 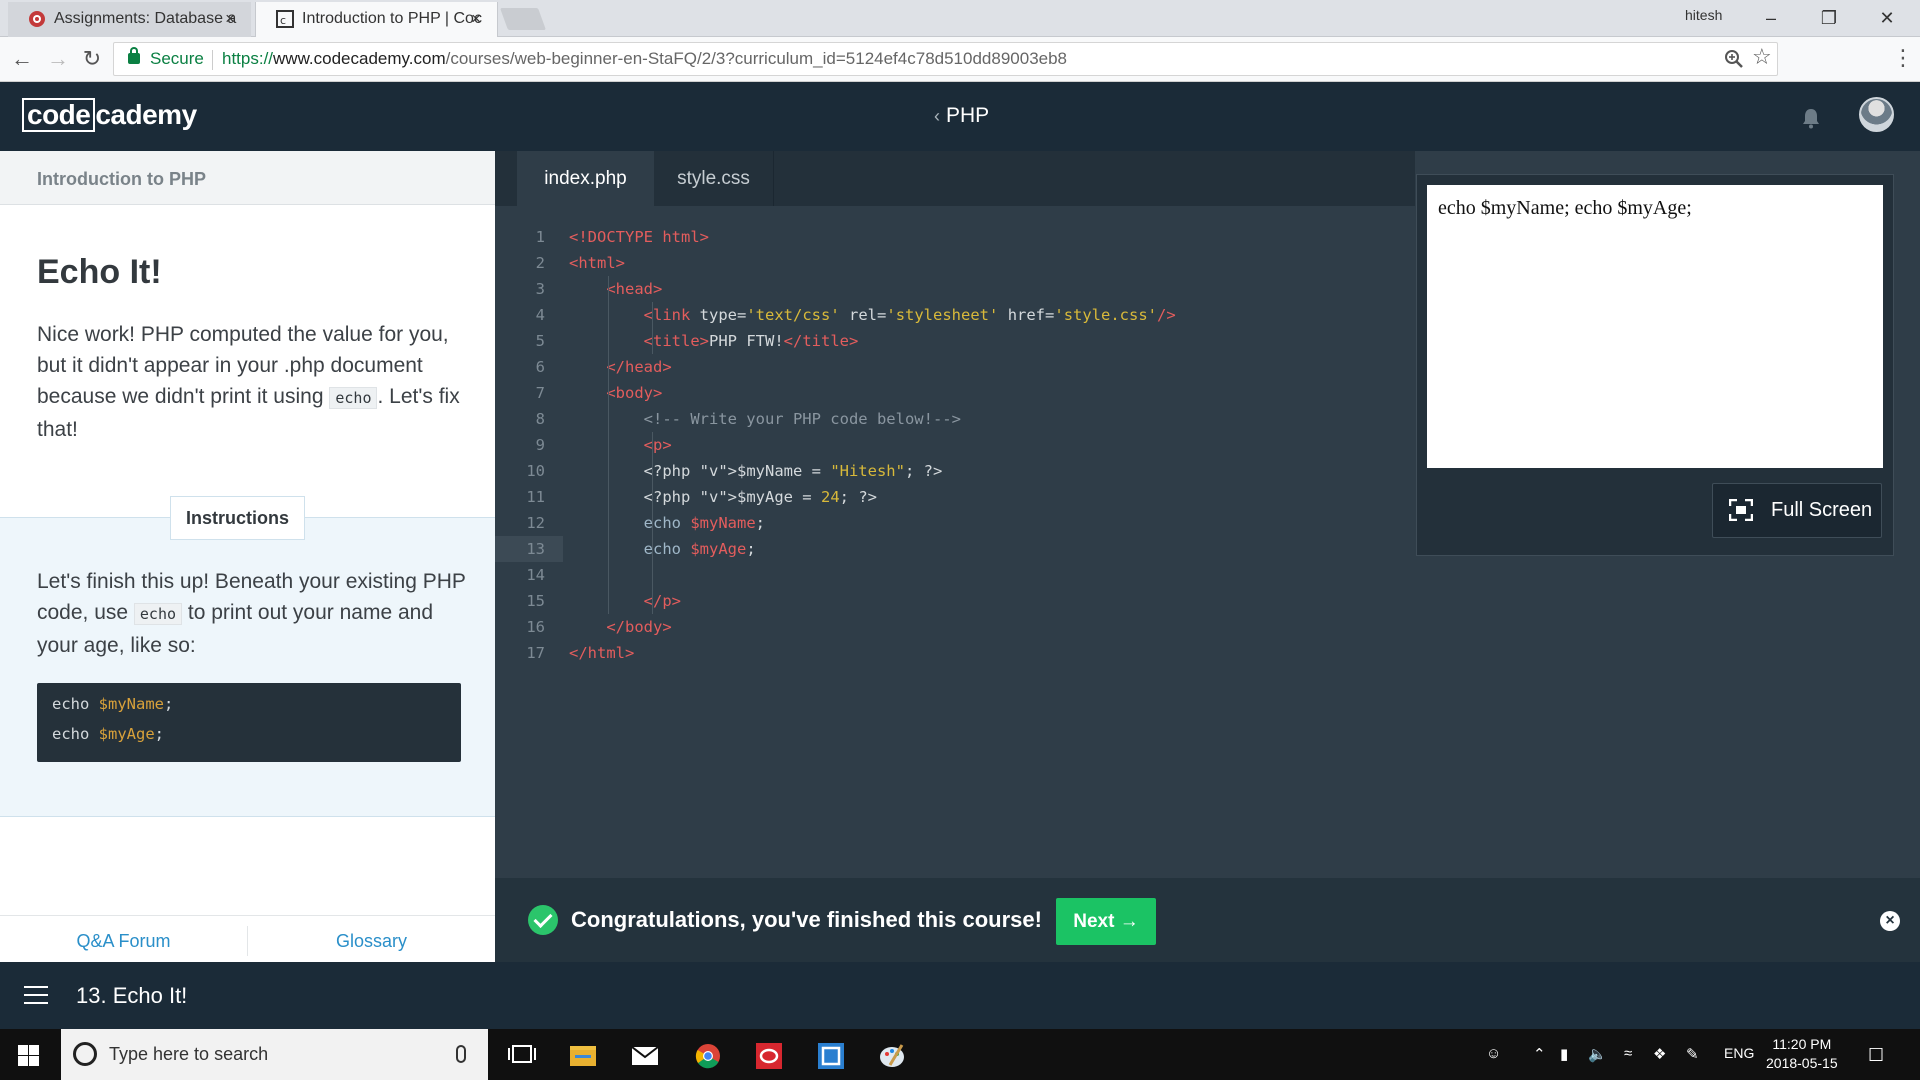 What do you see at coordinates (714, 178) in the screenshot?
I see `tab-style-css: style.css` at bounding box center [714, 178].